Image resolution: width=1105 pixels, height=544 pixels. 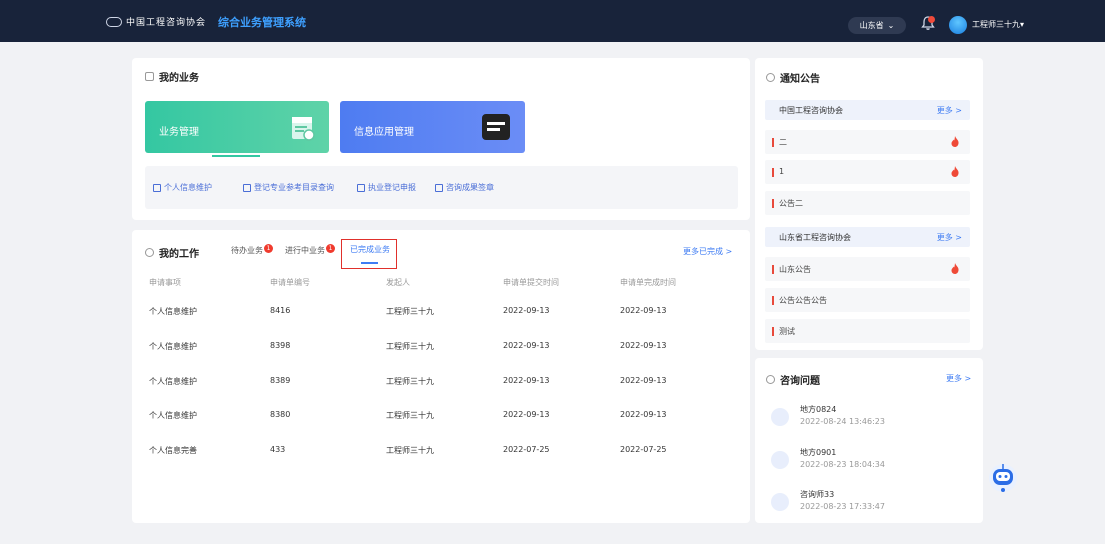 I want to click on cell-item: 个人信息完善, so click(x=173, y=450).